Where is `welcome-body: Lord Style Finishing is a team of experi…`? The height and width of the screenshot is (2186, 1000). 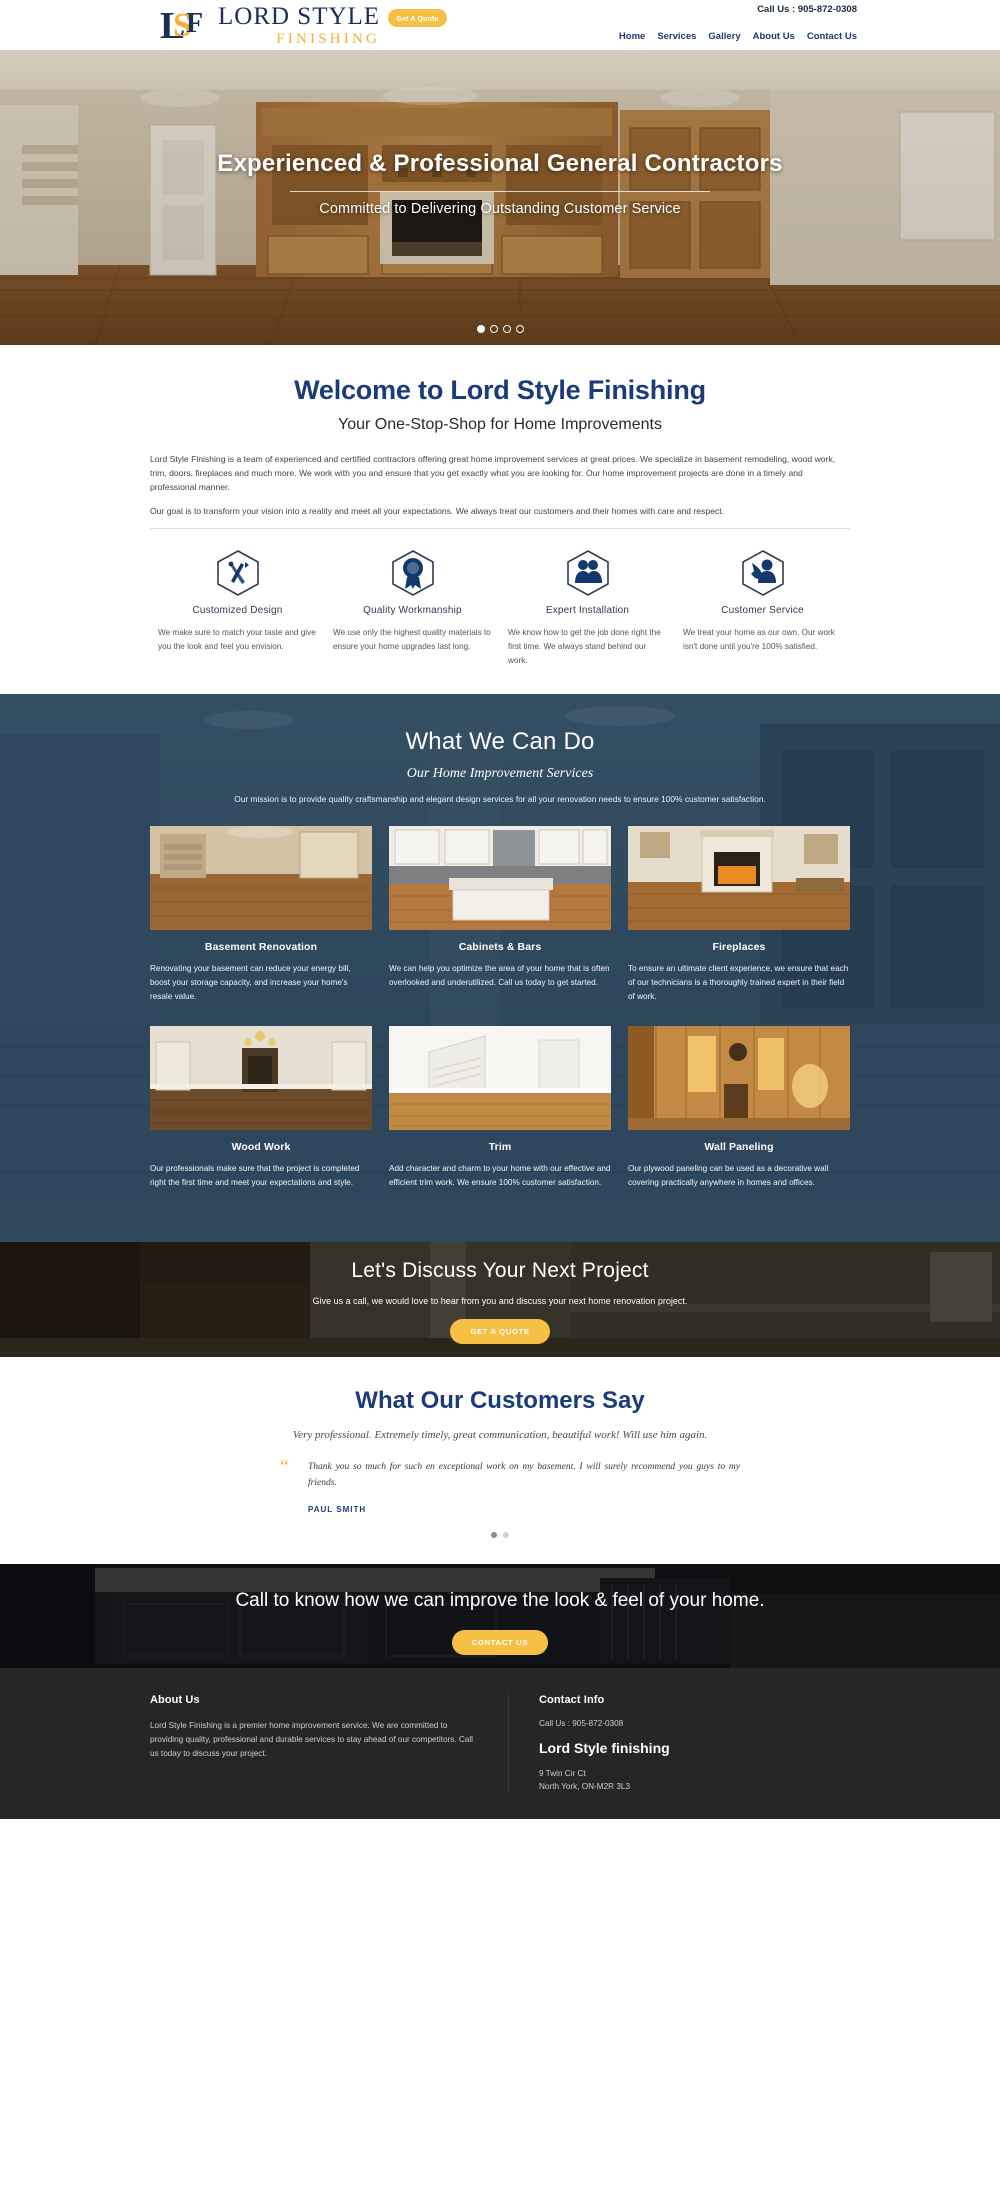 welcome-body: Lord Style Finishing is a team of experi… is located at coordinates (500, 485).